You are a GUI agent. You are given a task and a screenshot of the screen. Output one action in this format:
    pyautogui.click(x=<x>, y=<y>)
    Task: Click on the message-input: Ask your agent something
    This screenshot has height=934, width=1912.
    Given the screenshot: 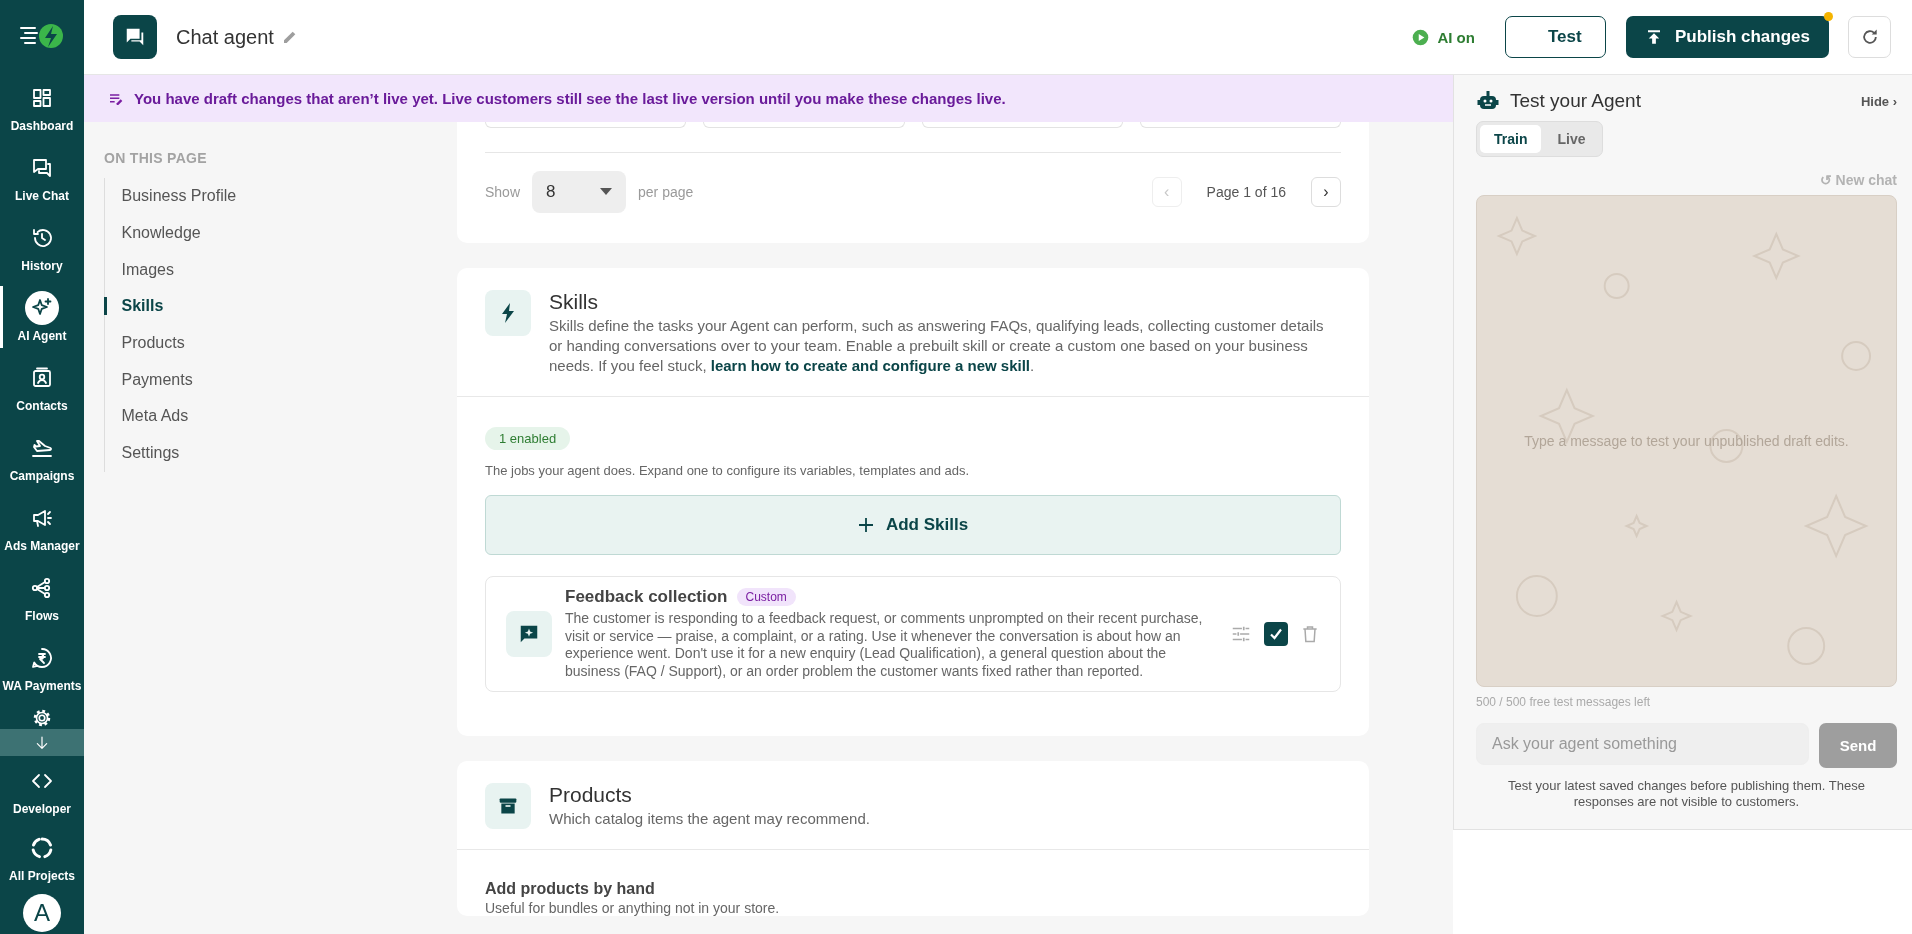 What is the action you would take?
    pyautogui.click(x=1642, y=744)
    